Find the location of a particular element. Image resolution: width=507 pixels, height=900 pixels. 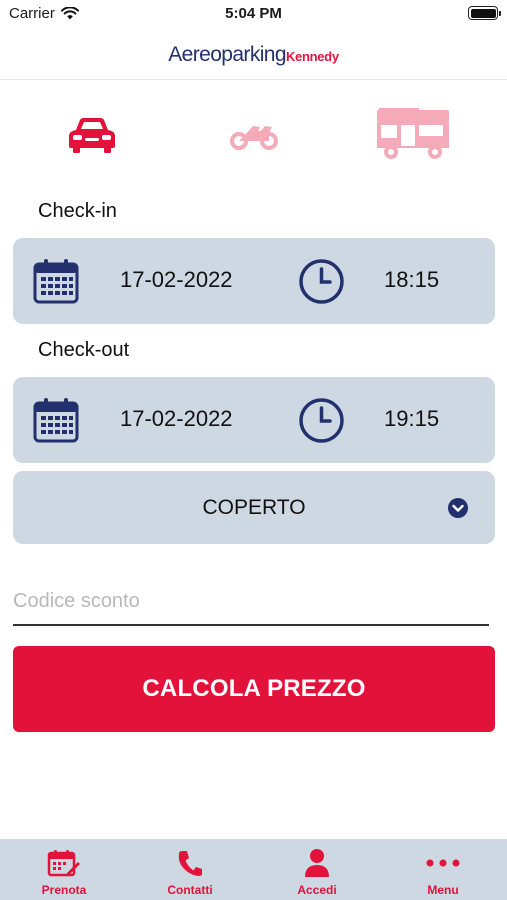

tab-contatti: Contatti is located at coordinates (190, 869).